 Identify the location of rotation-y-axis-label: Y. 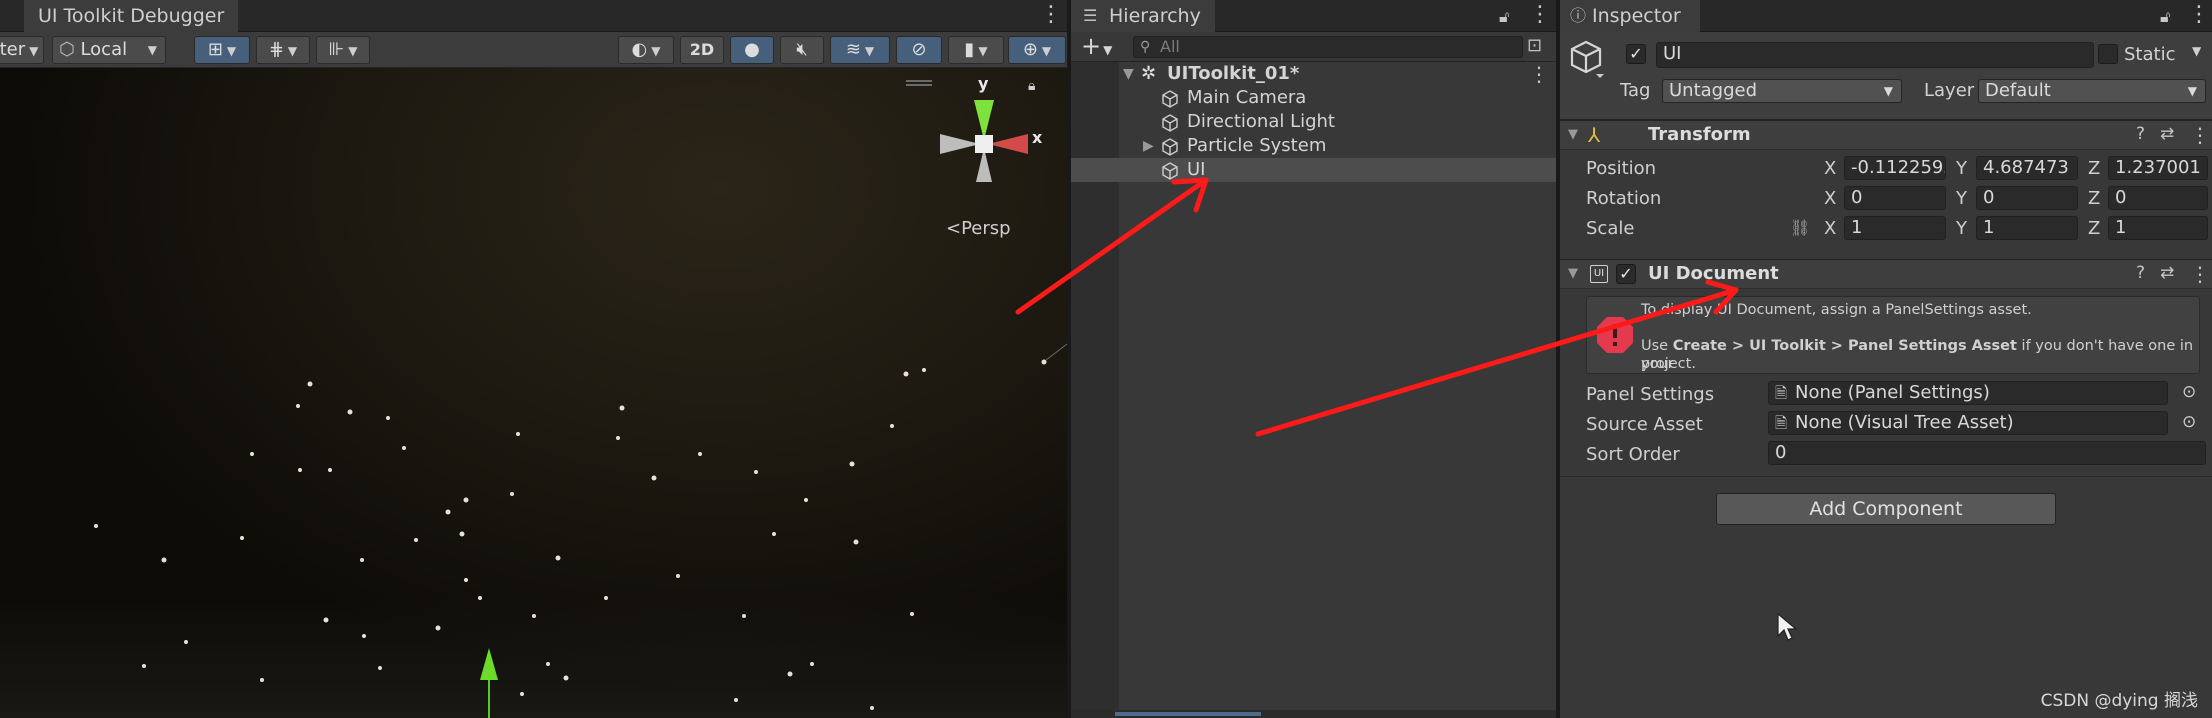
(1961, 198).